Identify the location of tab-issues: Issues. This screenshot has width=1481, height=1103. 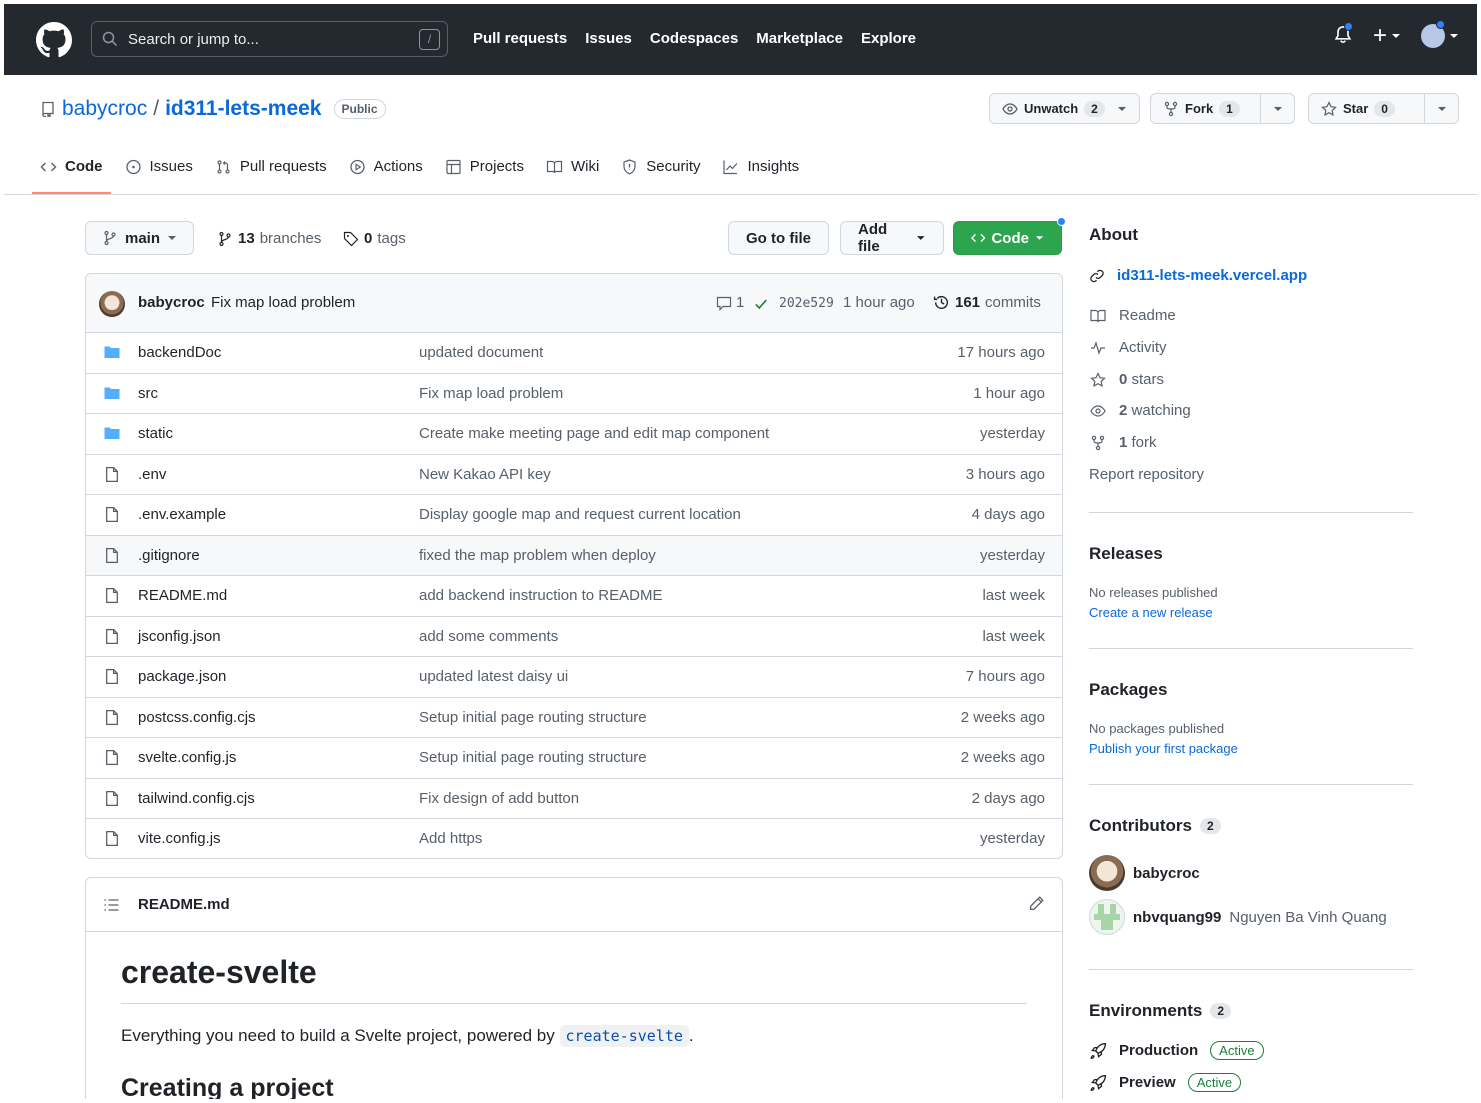
(159, 171).